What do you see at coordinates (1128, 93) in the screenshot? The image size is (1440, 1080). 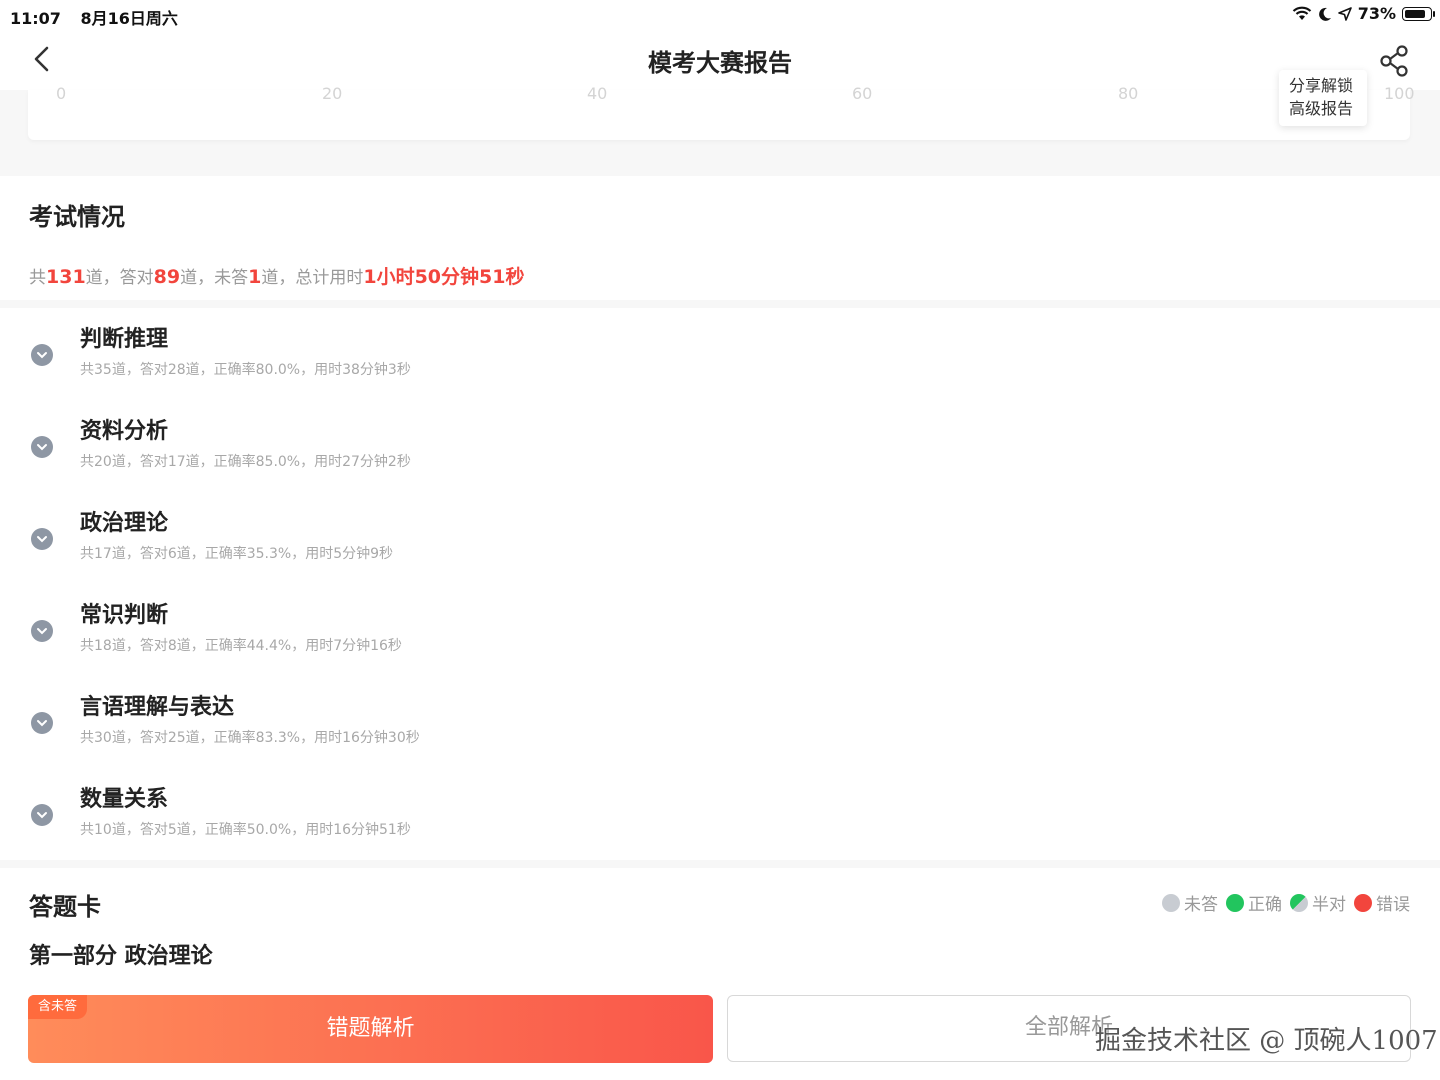 I see `axis-tick-80: 80` at bounding box center [1128, 93].